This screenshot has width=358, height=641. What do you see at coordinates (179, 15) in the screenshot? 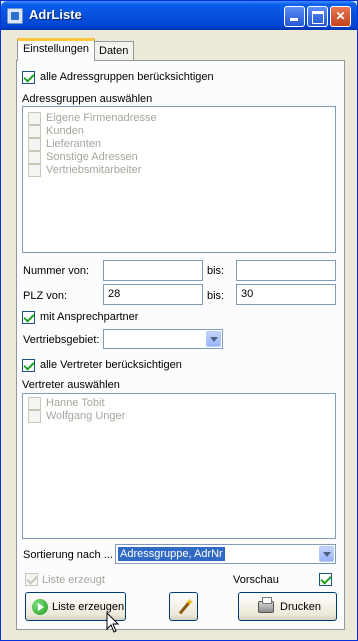
I see `title-bar: AdrListe ✕` at bounding box center [179, 15].